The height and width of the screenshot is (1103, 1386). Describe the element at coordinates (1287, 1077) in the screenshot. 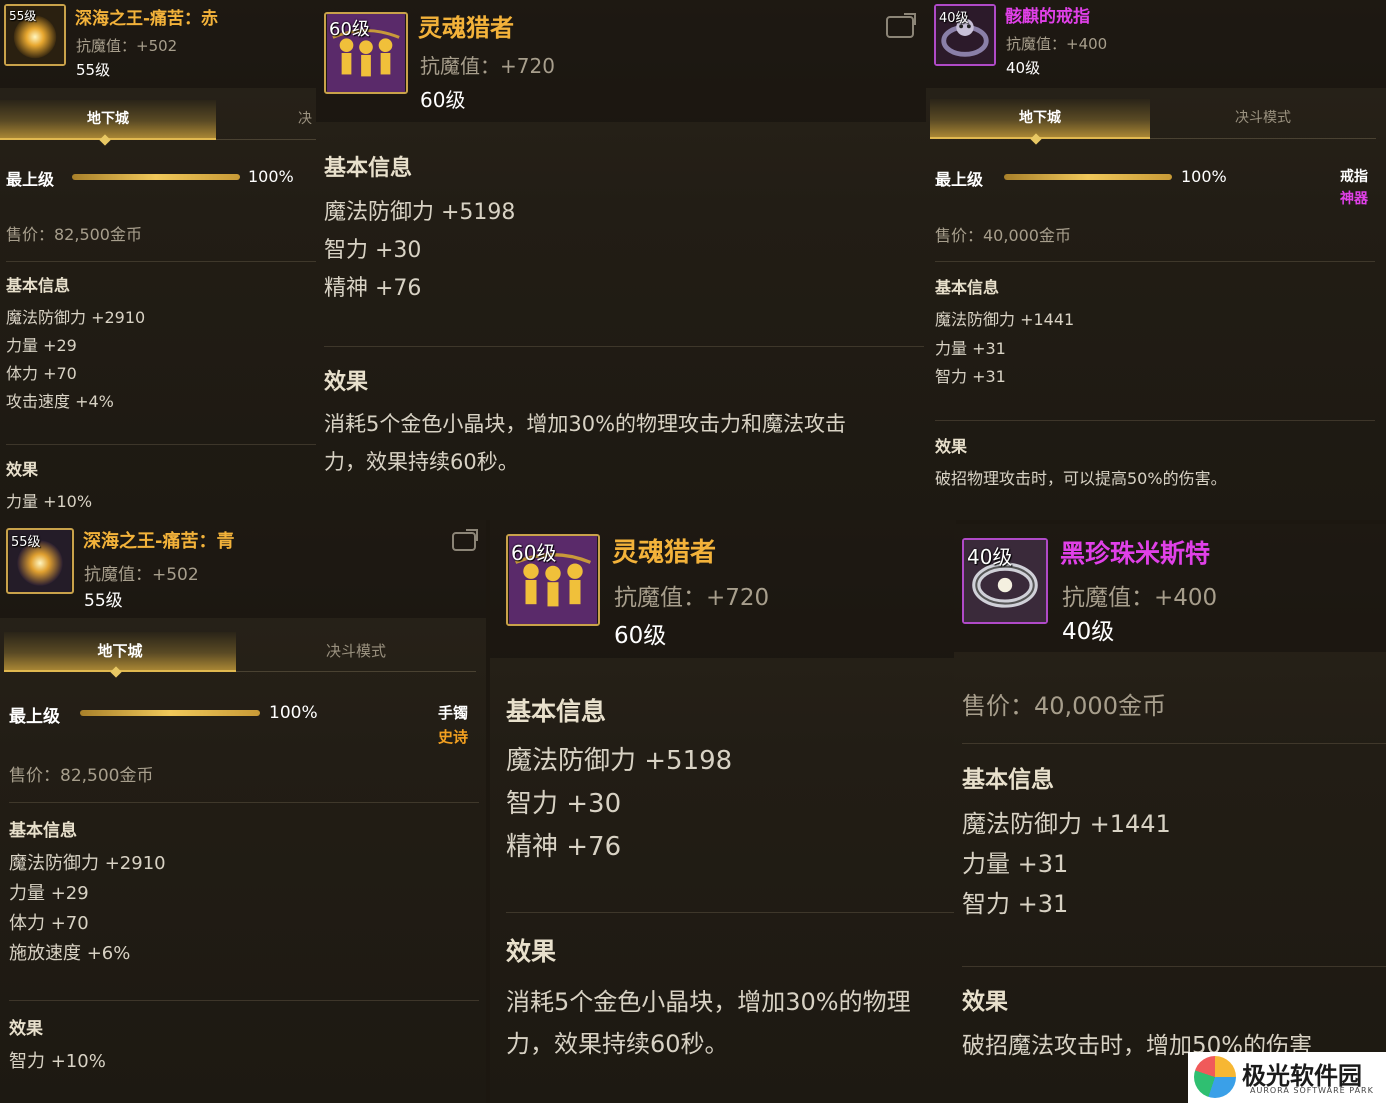

I see `watermark-logo: 极光软件园 AURORA SOFTWARE PARK` at that location.